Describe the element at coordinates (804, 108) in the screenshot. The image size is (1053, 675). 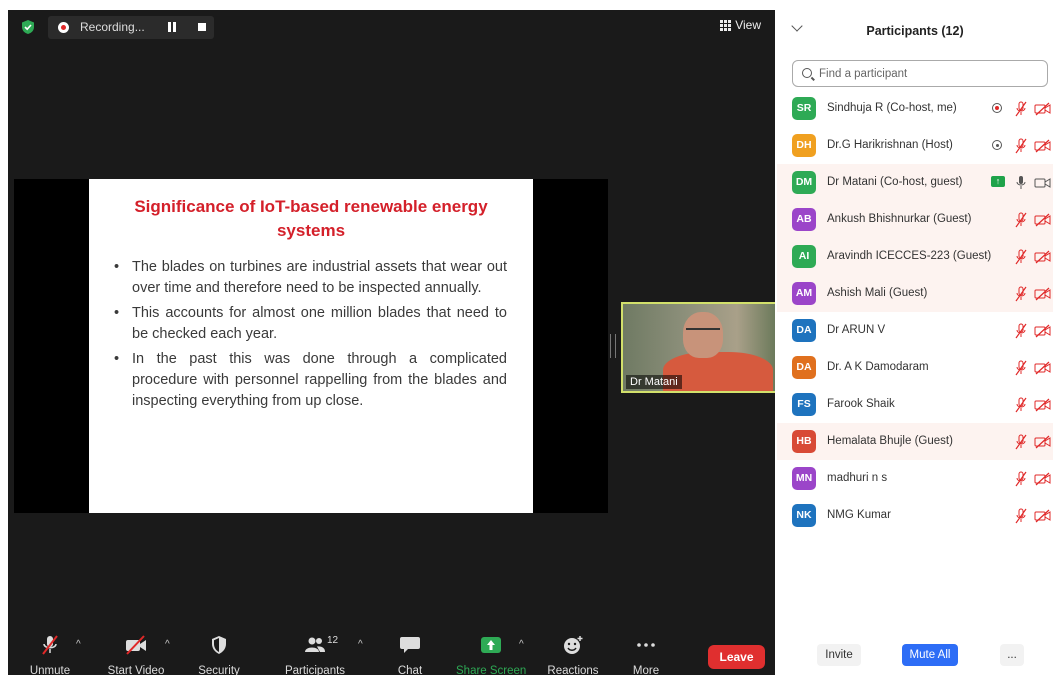
I see `avatar: SR` at that location.